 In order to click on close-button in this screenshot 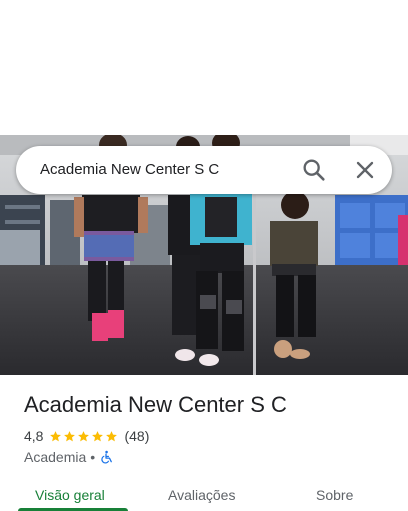, I will do `click(365, 170)`.